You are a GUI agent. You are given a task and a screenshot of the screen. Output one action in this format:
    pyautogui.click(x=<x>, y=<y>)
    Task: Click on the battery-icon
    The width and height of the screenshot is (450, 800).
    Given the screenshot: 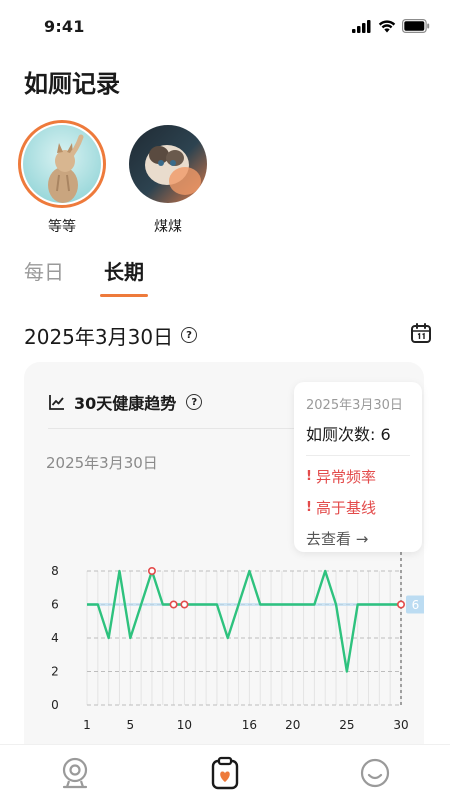 What is the action you would take?
    pyautogui.click(x=416, y=26)
    